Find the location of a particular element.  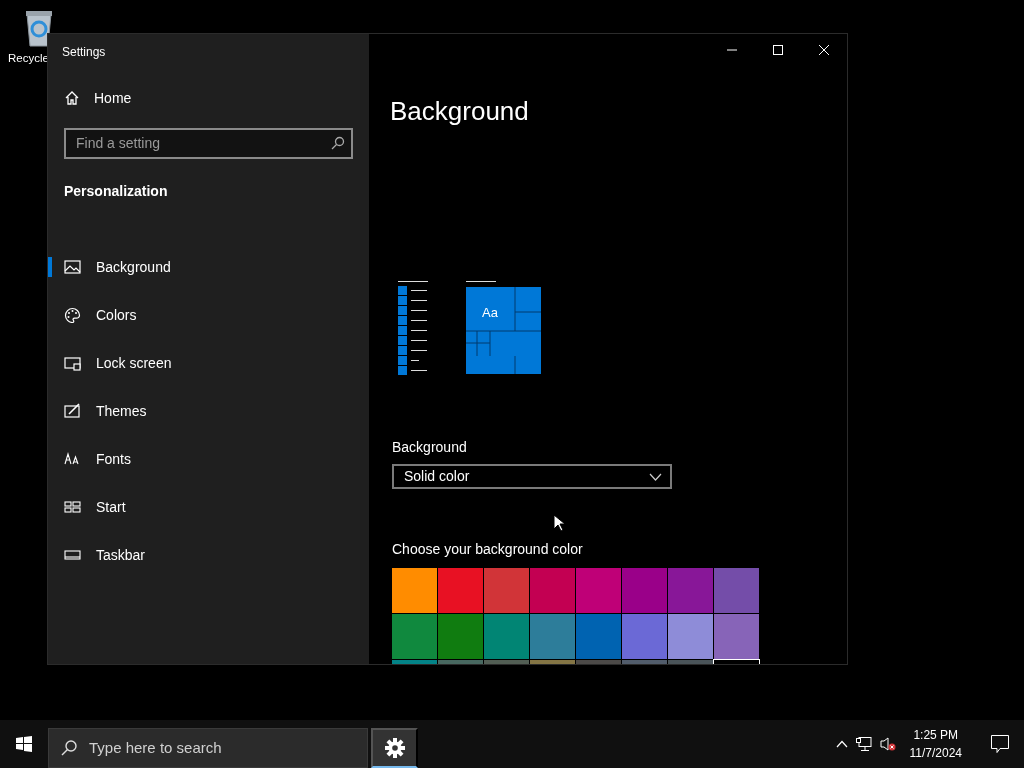

home-icon is located at coordinates (72, 98).